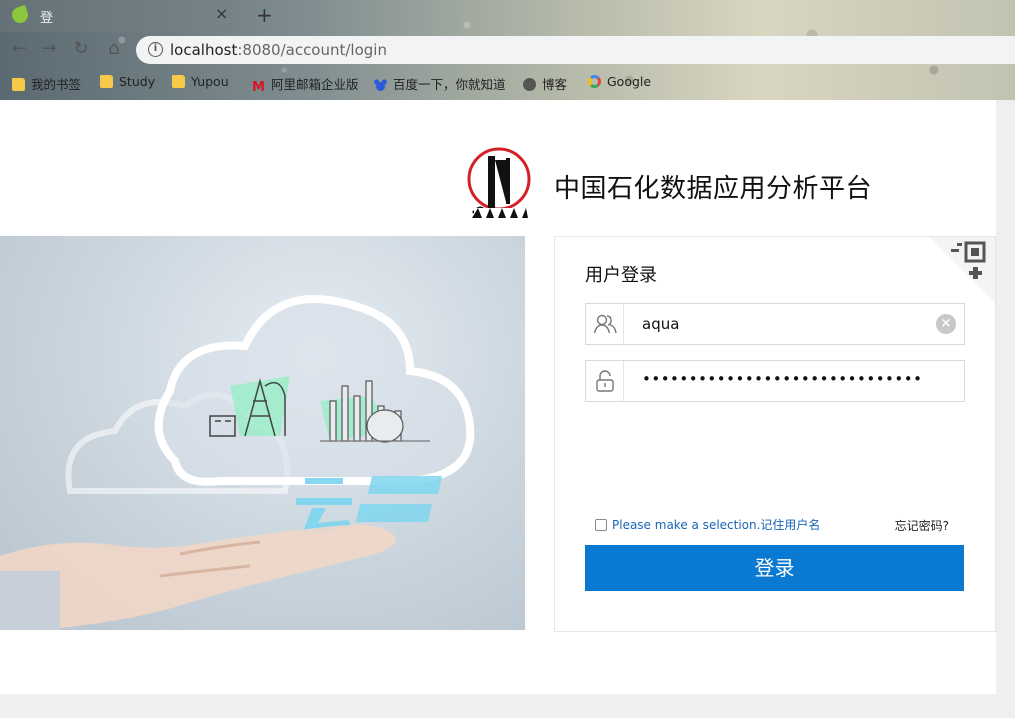  I want to click on password-input: ••••••••••••••••••••••••••••••, so click(782, 379).